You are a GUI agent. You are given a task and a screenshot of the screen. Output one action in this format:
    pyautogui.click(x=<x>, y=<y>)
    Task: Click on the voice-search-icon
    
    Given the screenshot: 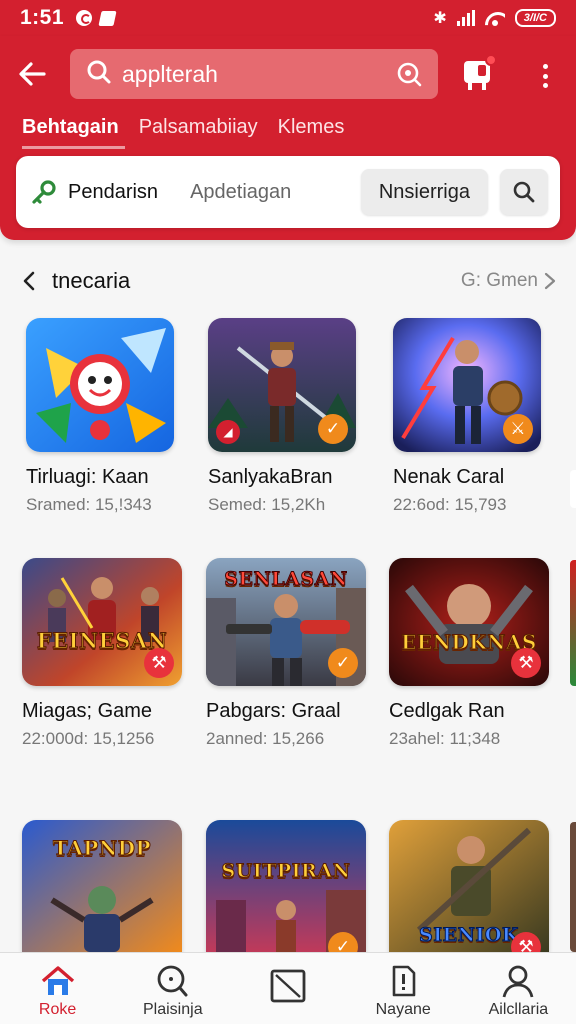 What is the action you would take?
    pyautogui.click(x=409, y=74)
    